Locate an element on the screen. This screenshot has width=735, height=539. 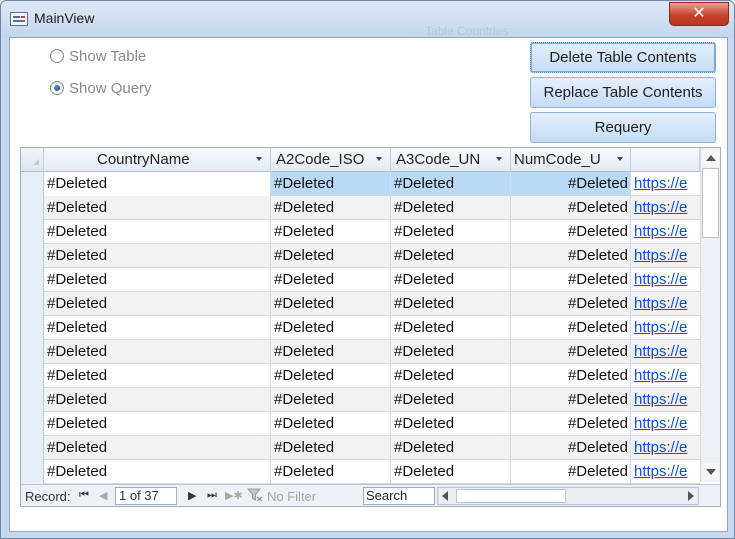
column-header-numcode: NumCode_U is located at coordinates (571, 160).